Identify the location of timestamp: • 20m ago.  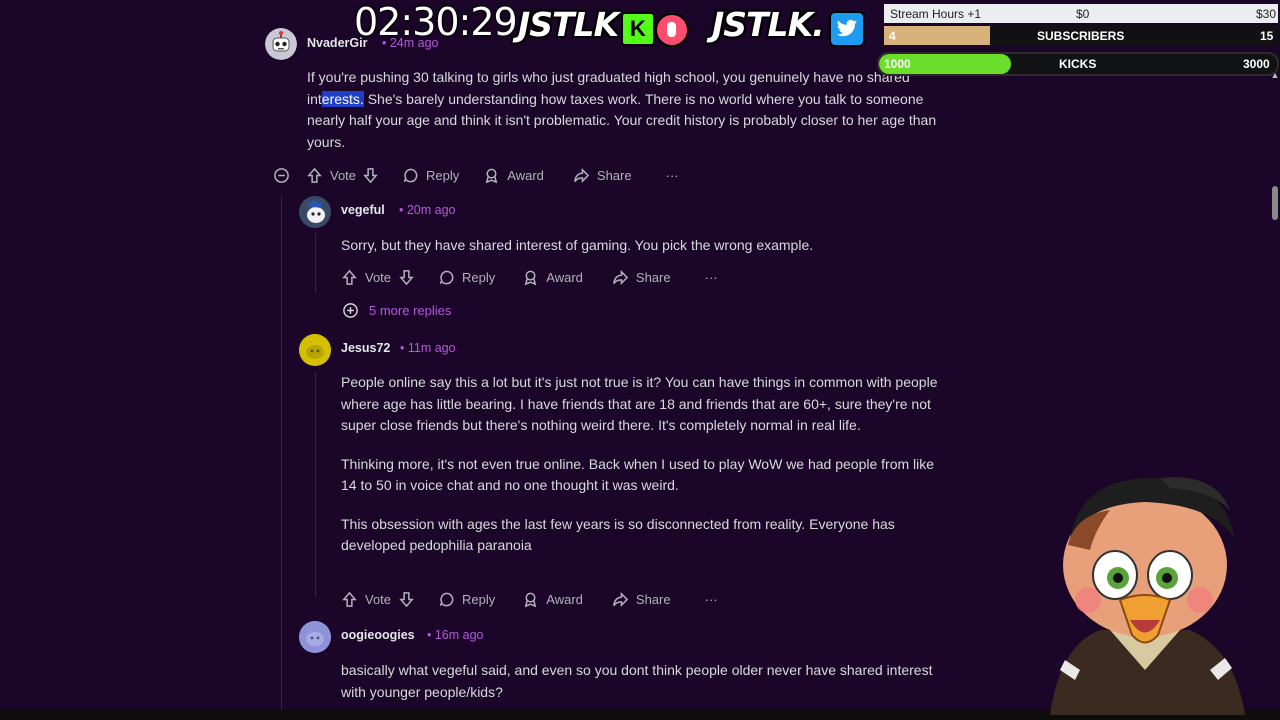
(427, 210).